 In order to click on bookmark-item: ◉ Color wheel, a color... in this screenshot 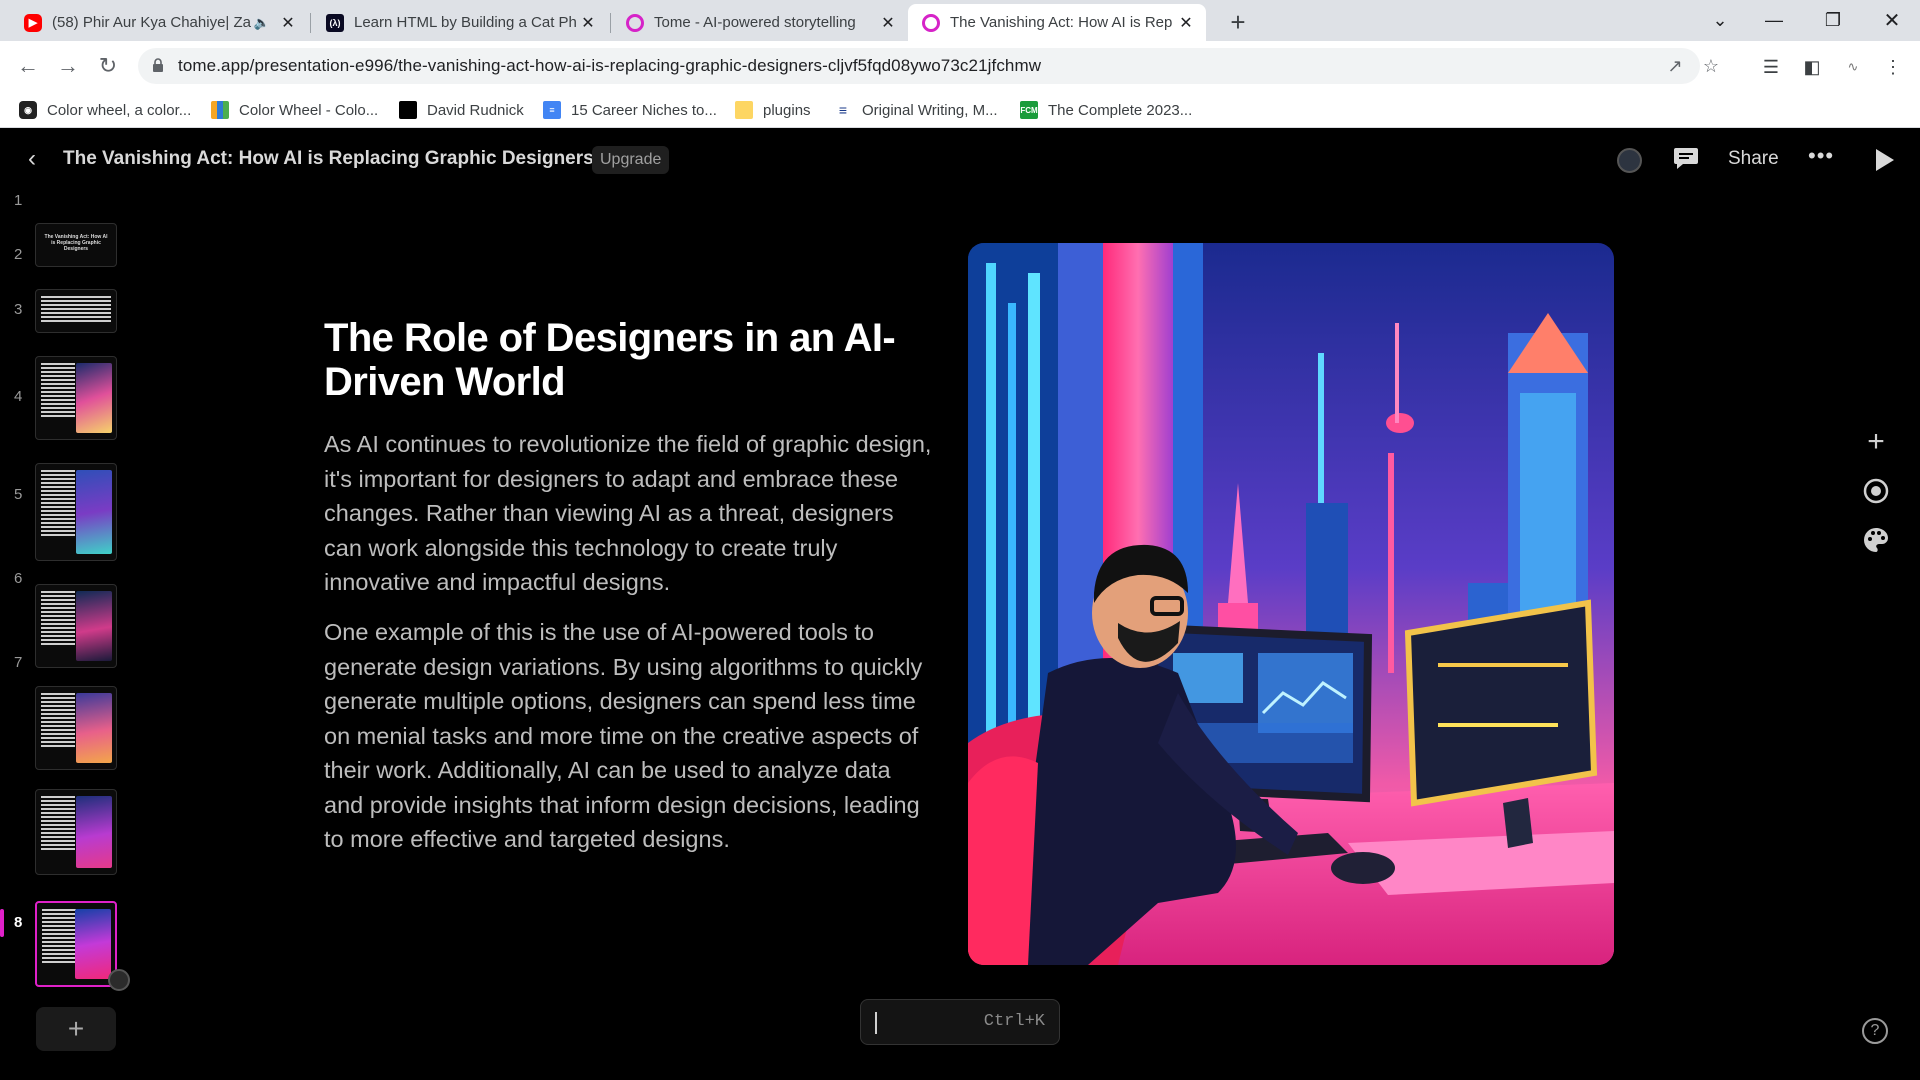, I will do `click(105, 110)`.